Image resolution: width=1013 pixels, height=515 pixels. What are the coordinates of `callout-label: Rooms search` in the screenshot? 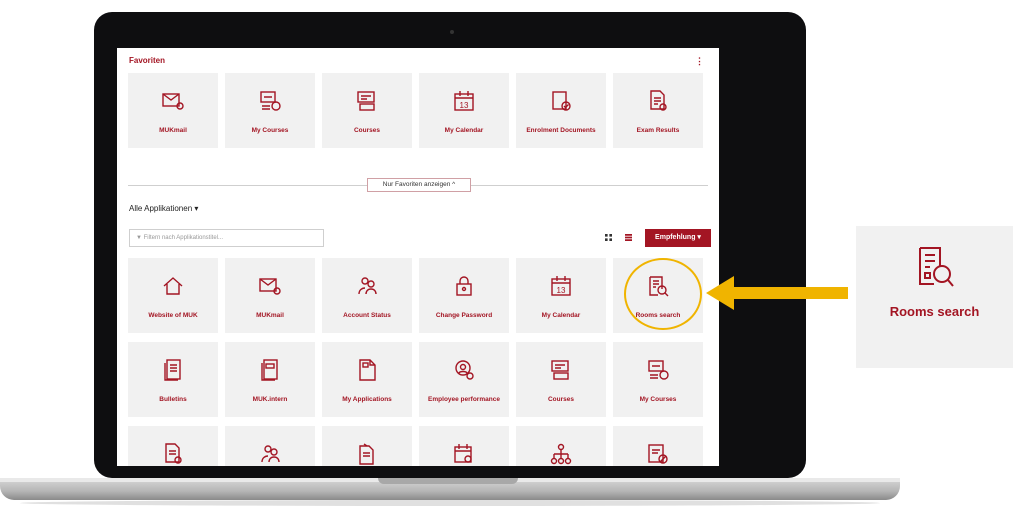 It's located at (934, 311).